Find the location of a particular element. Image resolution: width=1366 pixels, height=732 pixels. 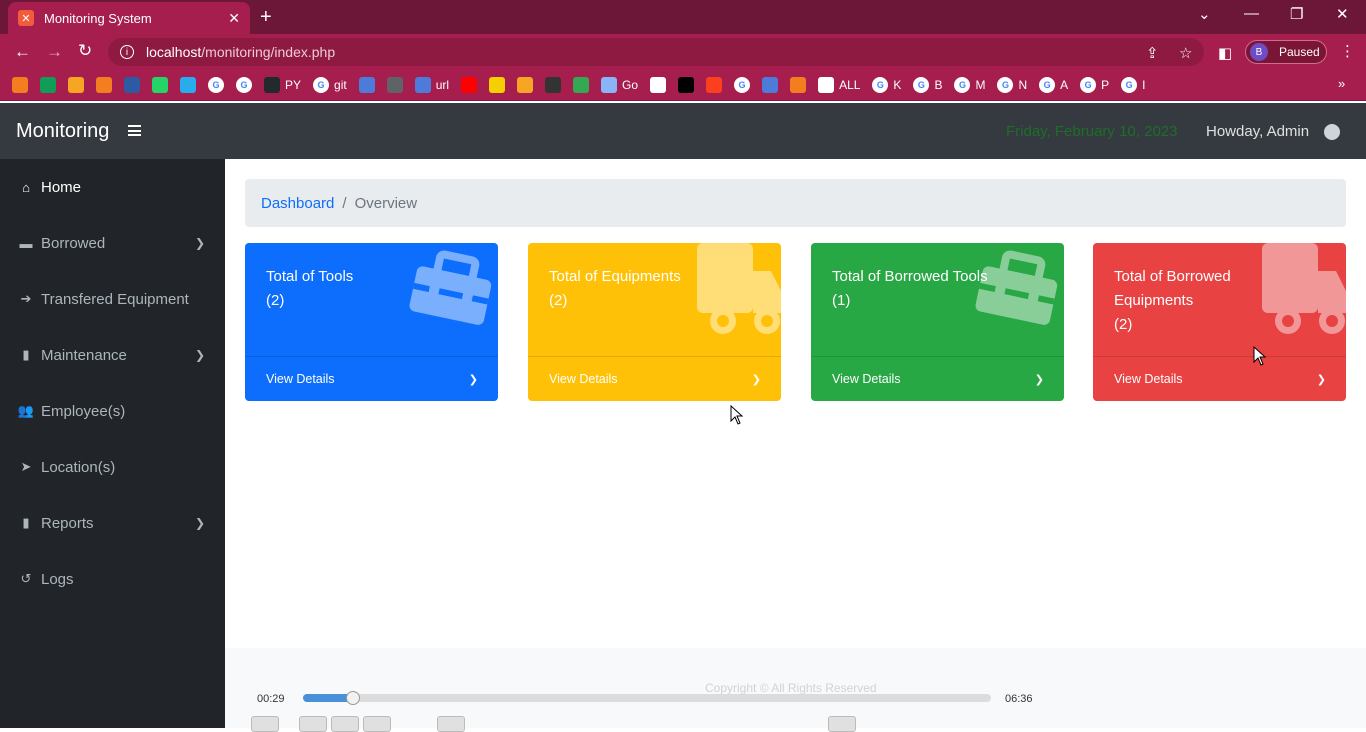

bookmark-item: Go is located at coordinates (619, 85).